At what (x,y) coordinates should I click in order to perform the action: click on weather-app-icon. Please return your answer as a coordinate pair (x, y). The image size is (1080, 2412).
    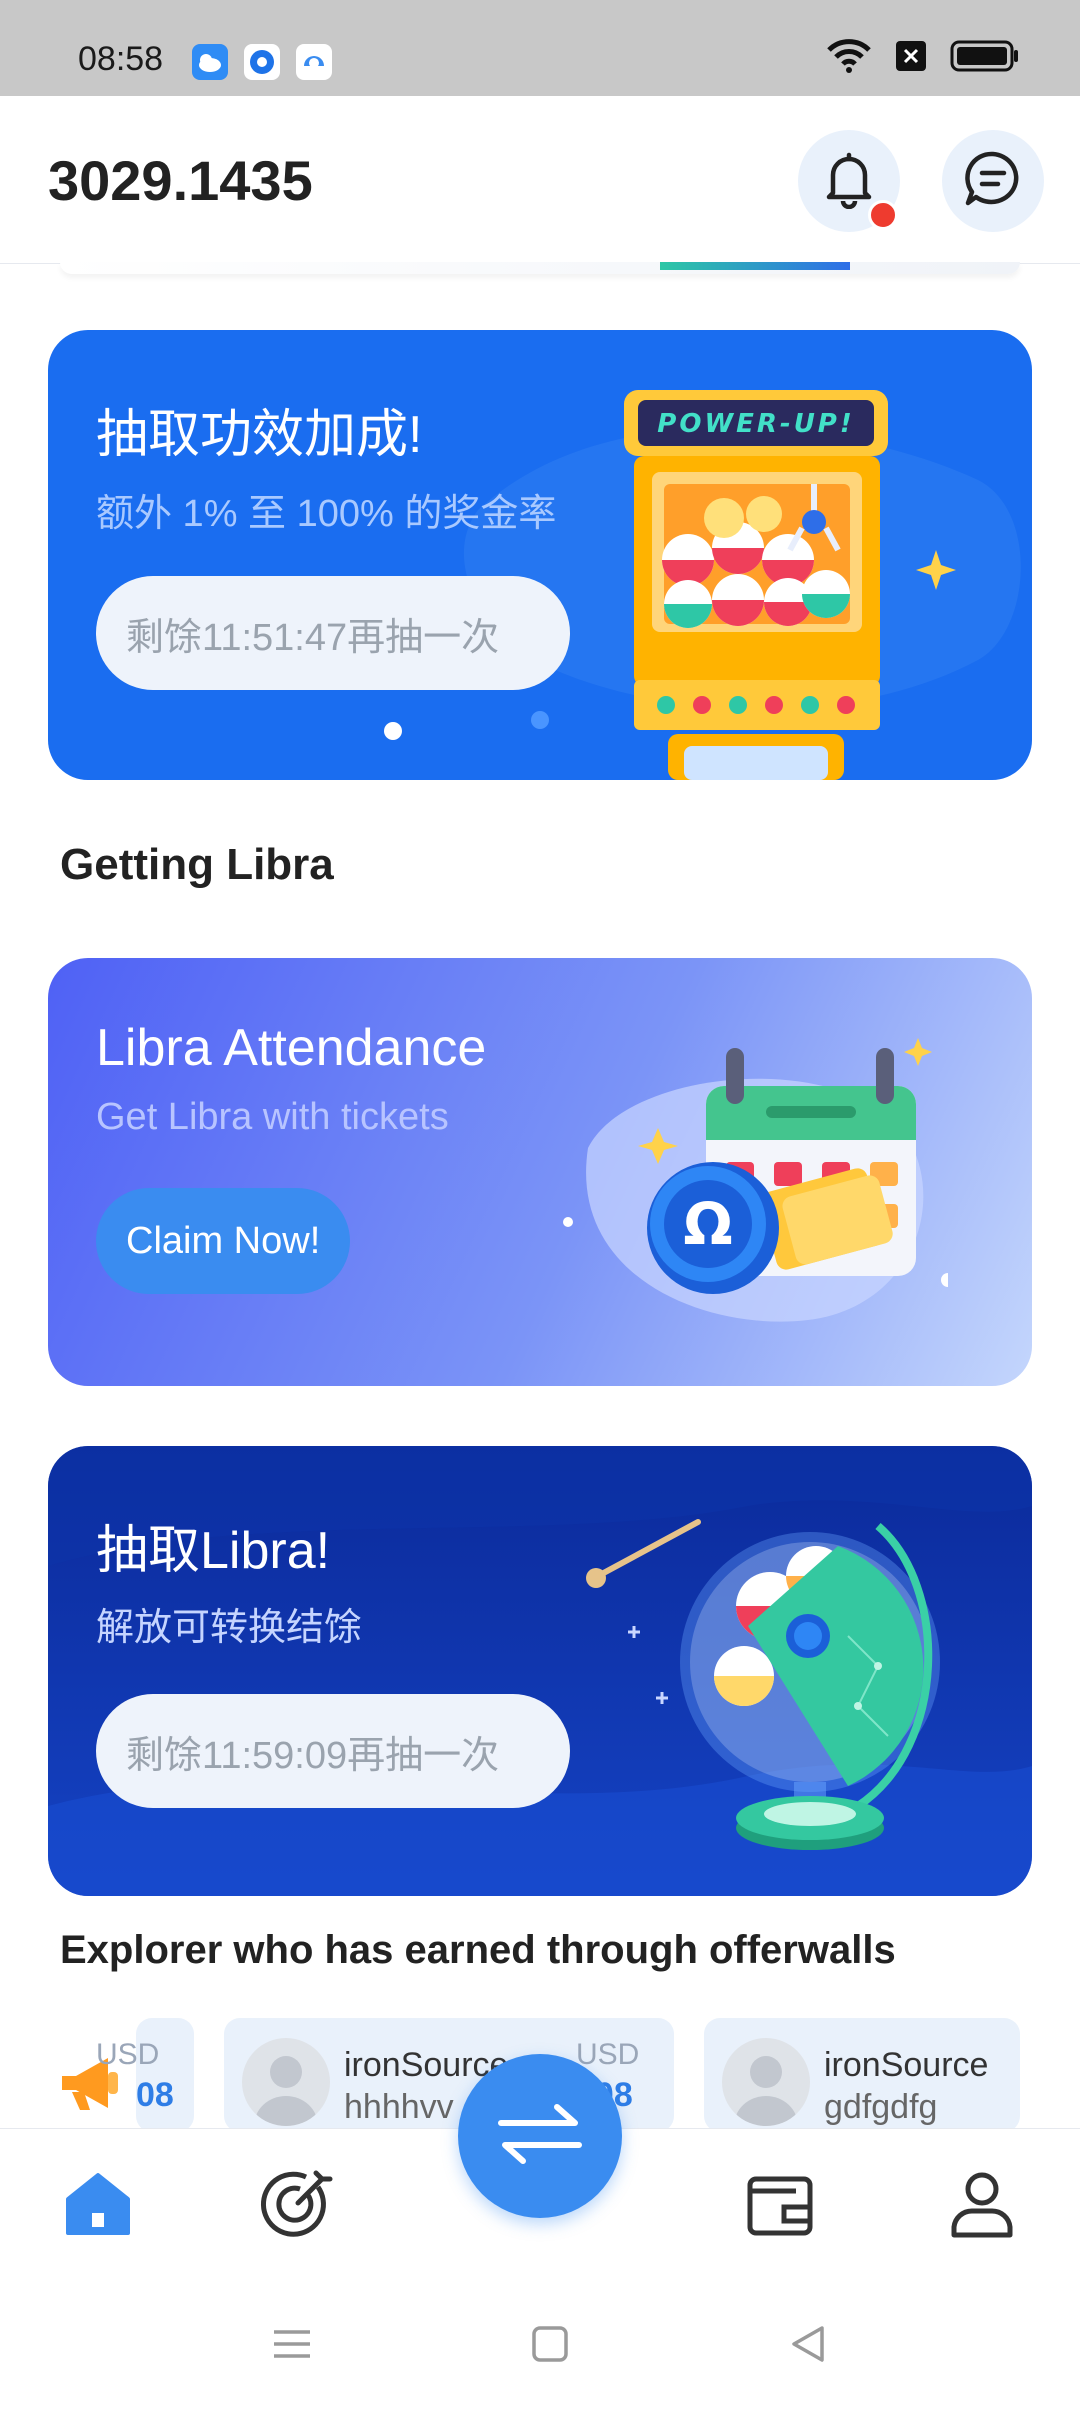
    Looking at the image, I should click on (210, 62).